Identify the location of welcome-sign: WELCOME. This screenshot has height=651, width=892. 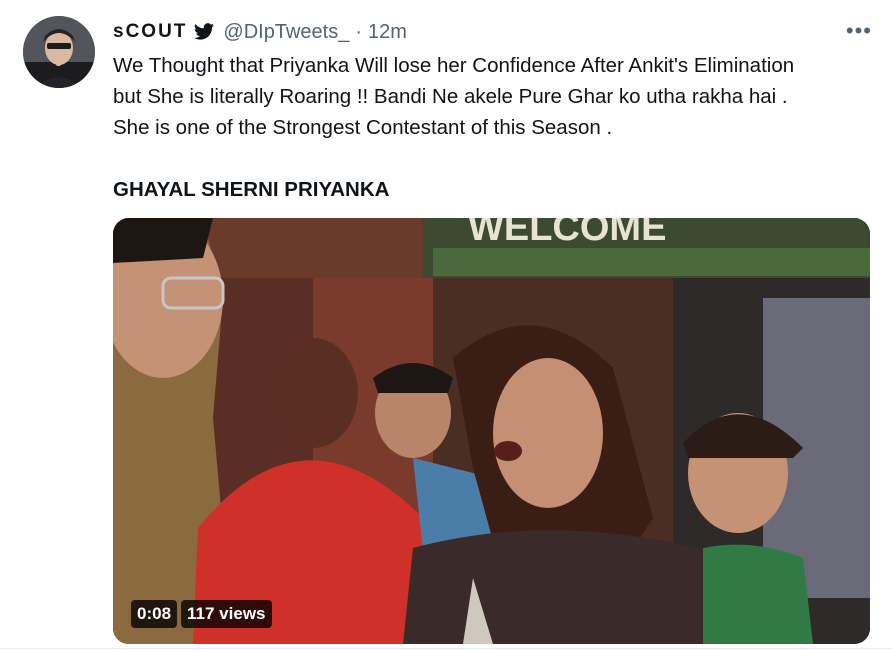
(567, 233).